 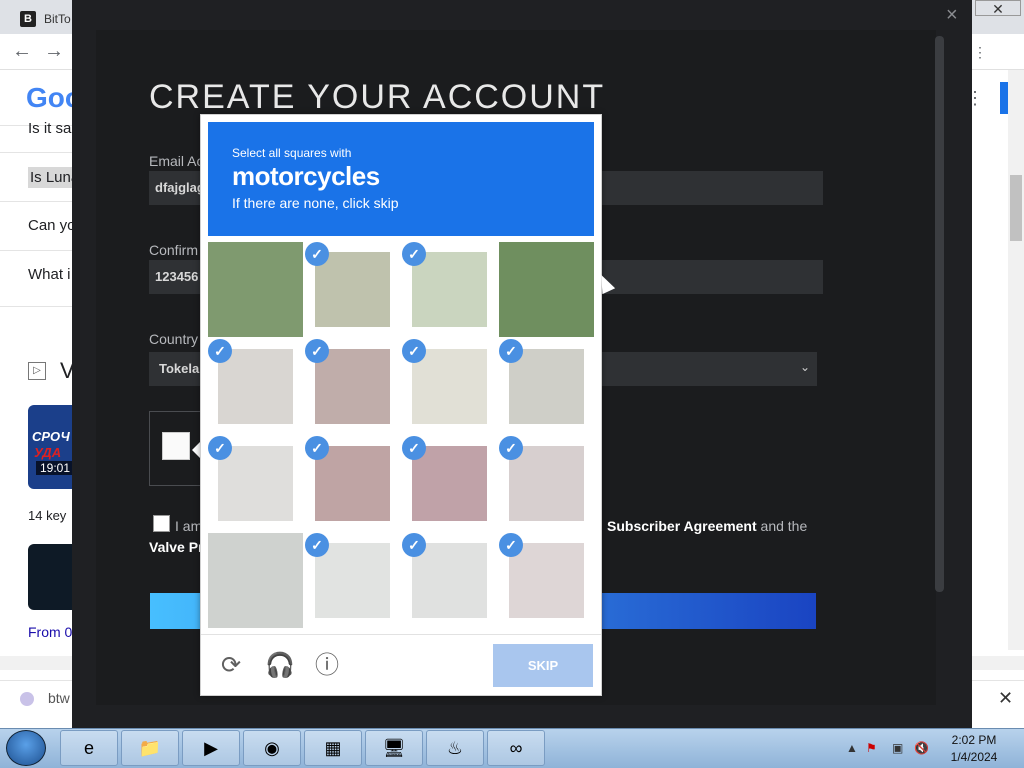 What do you see at coordinates (48, 452) in the screenshot?
I see `thumbnail-caption: УДА` at bounding box center [48, 452].